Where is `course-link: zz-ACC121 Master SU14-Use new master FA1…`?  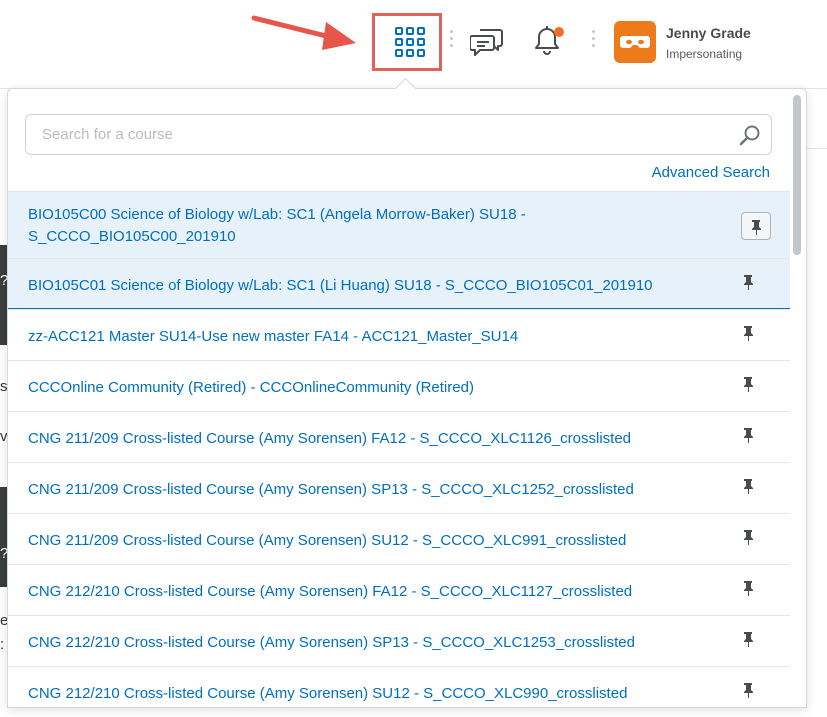 course-link: zz-ACC121 Master SU14-Use new master FA1… is located at coordinates (374, 337).